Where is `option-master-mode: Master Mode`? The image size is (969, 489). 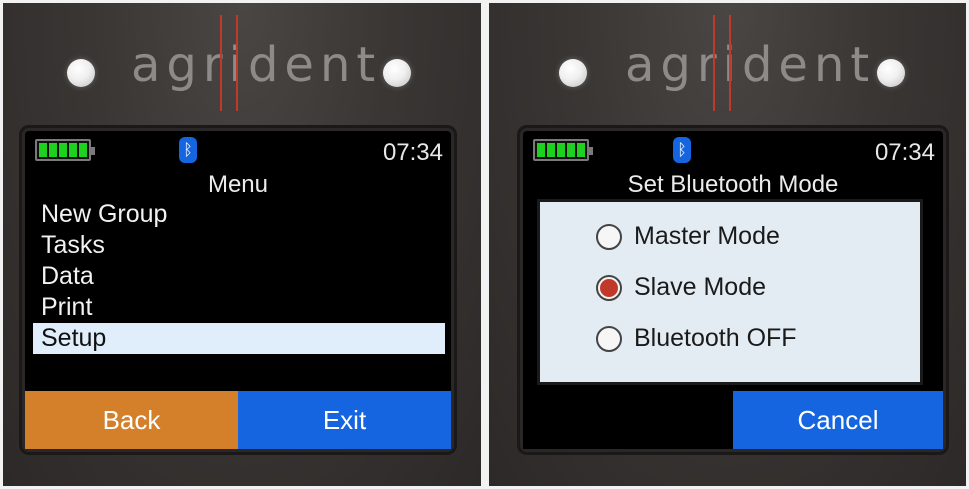
option-master-mode: Master Mode is located at coordinates (688, 236).